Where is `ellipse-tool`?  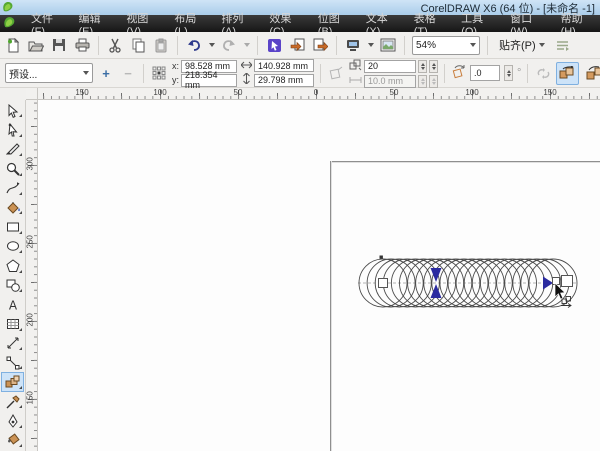 ellipse-tool is located at coordinates (12, 246).